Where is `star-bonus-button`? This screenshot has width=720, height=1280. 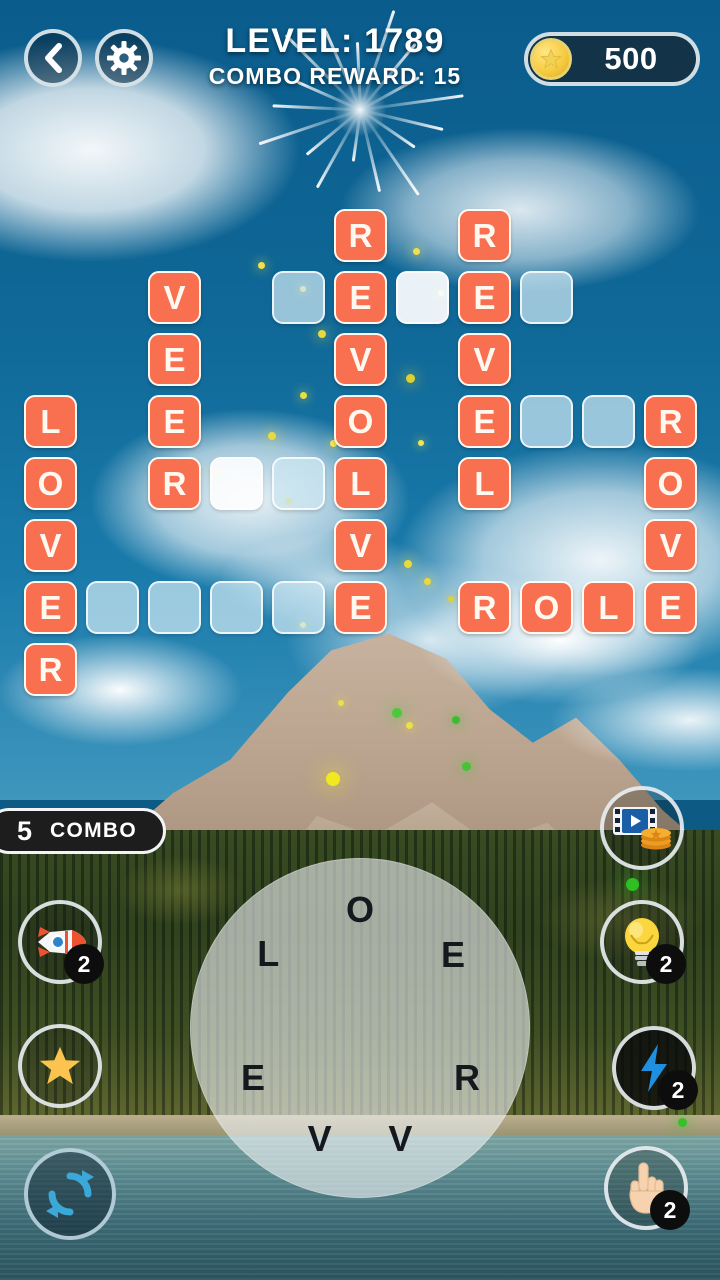
star-bonus-button is located at coordinates (60, 1066).